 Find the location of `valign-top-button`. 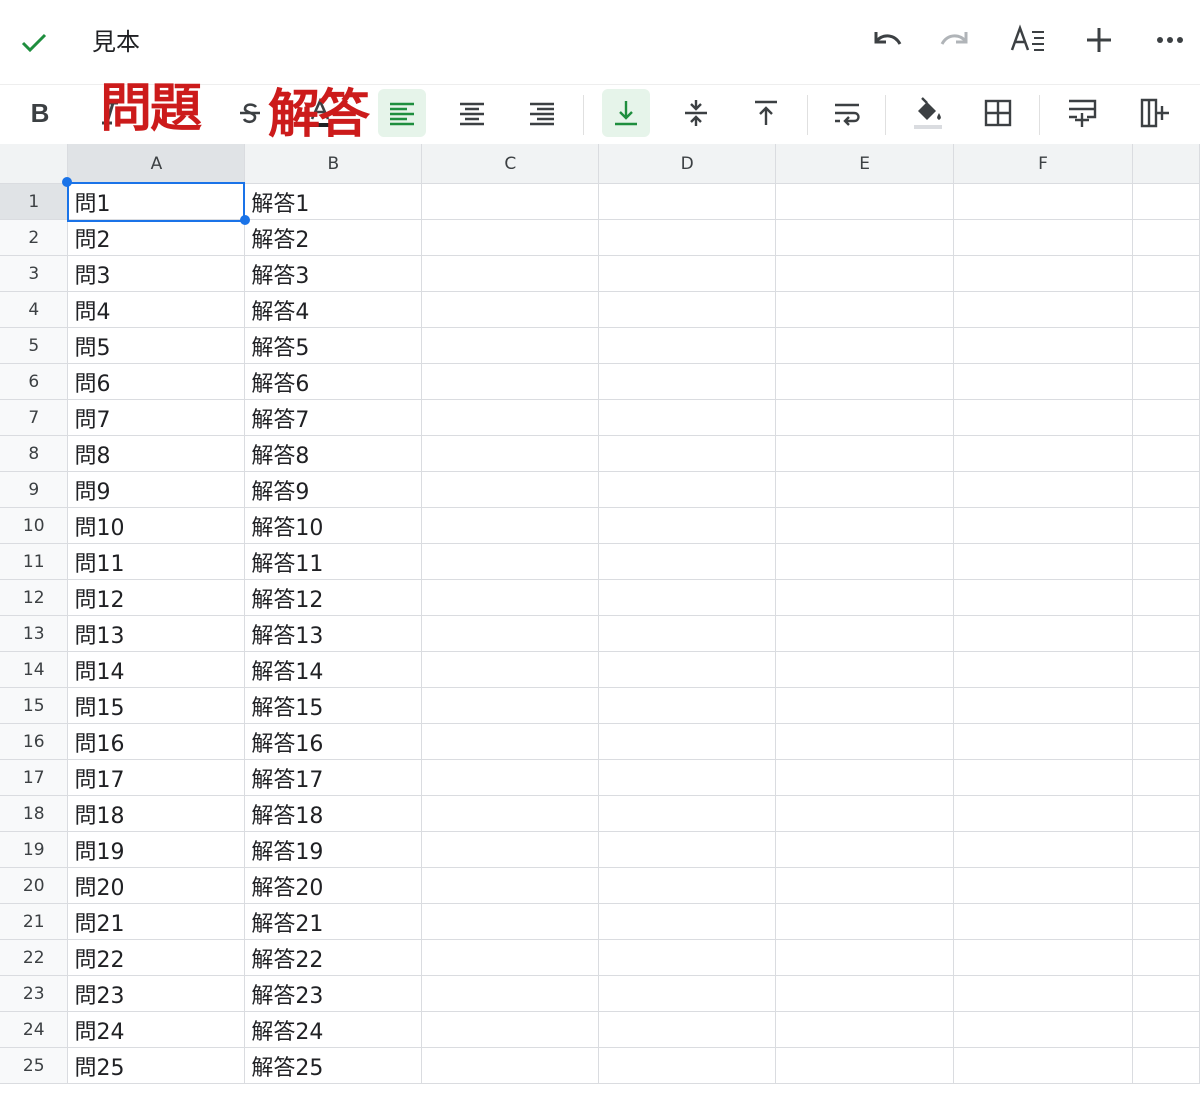

valign-top-button is located at coordinates (766, 113).